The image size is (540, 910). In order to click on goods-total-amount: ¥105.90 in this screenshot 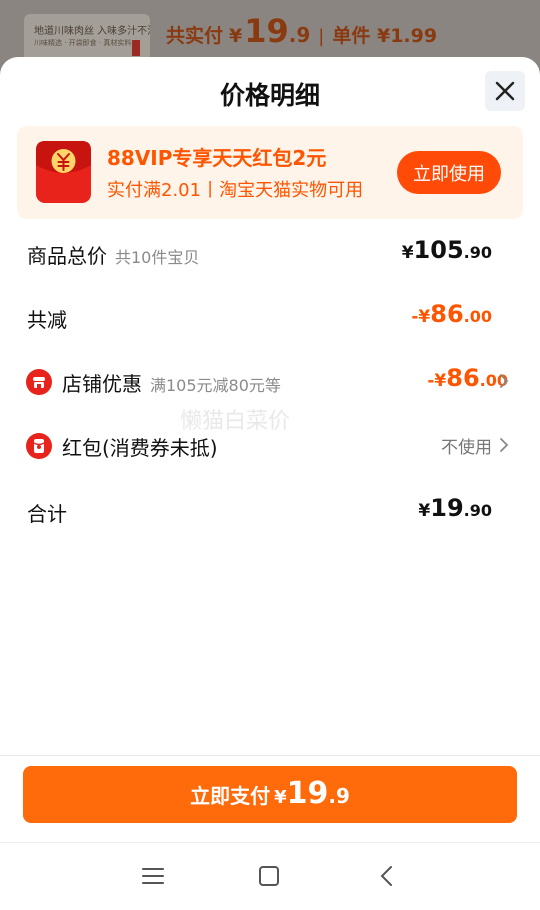, I will do `click(447, 250)`.